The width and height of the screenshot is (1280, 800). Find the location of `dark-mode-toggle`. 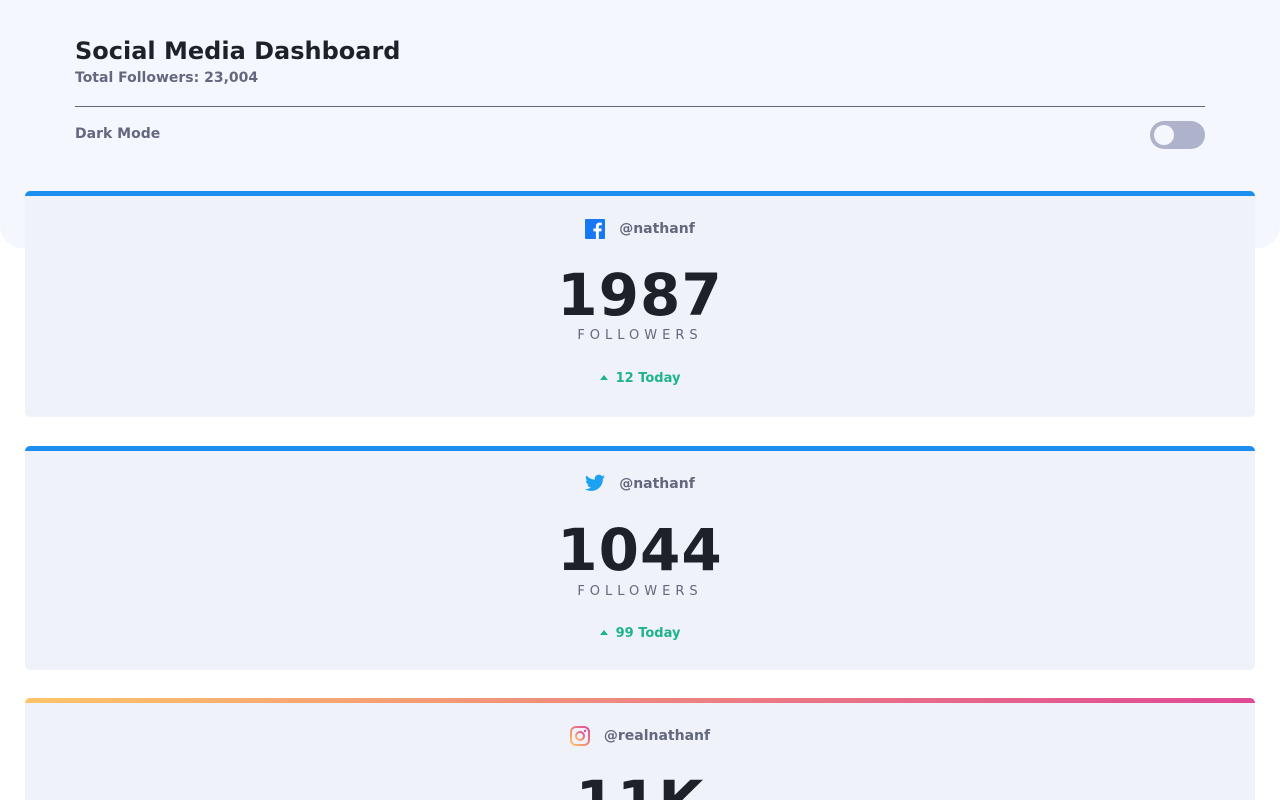

dark-mode-toggle is located at coordinates (1177, 135).